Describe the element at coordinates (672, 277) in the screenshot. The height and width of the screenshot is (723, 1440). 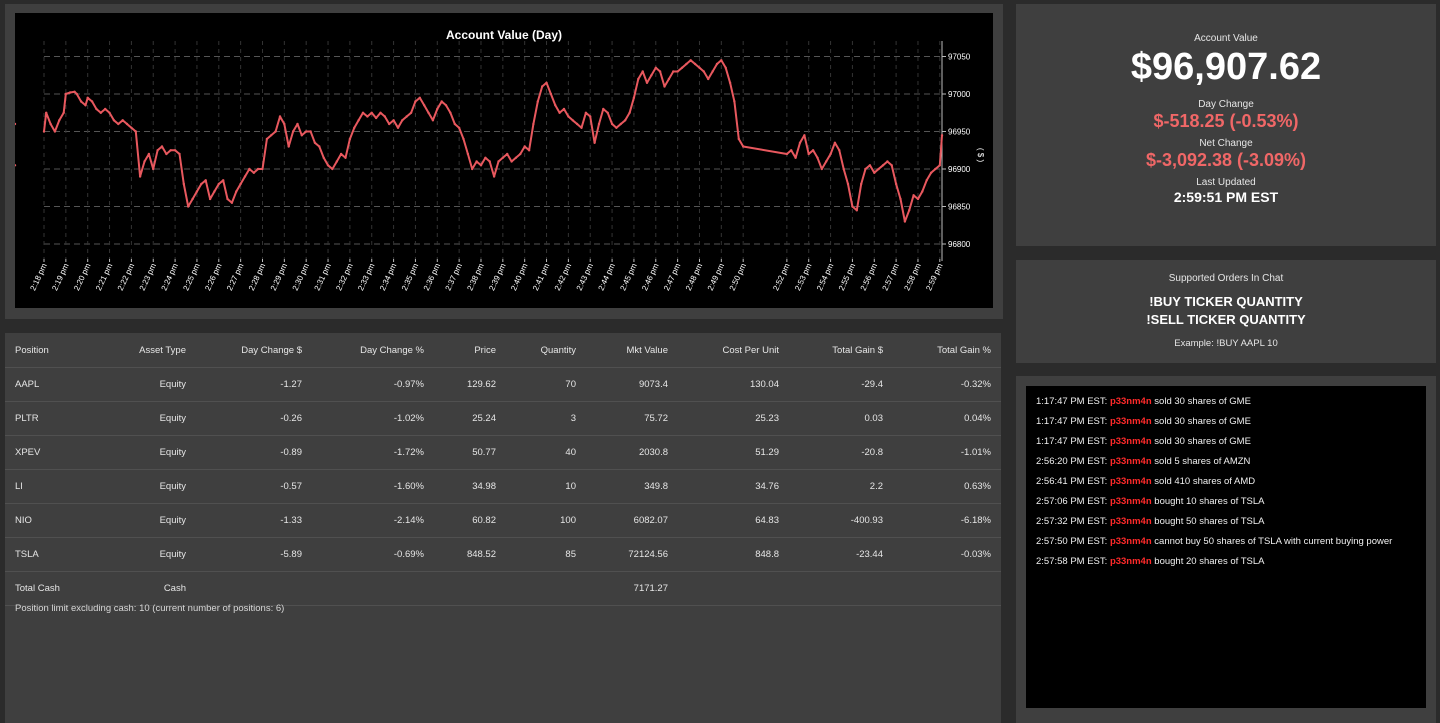
I see `x-tick-label: 2:47 pm` at that location.